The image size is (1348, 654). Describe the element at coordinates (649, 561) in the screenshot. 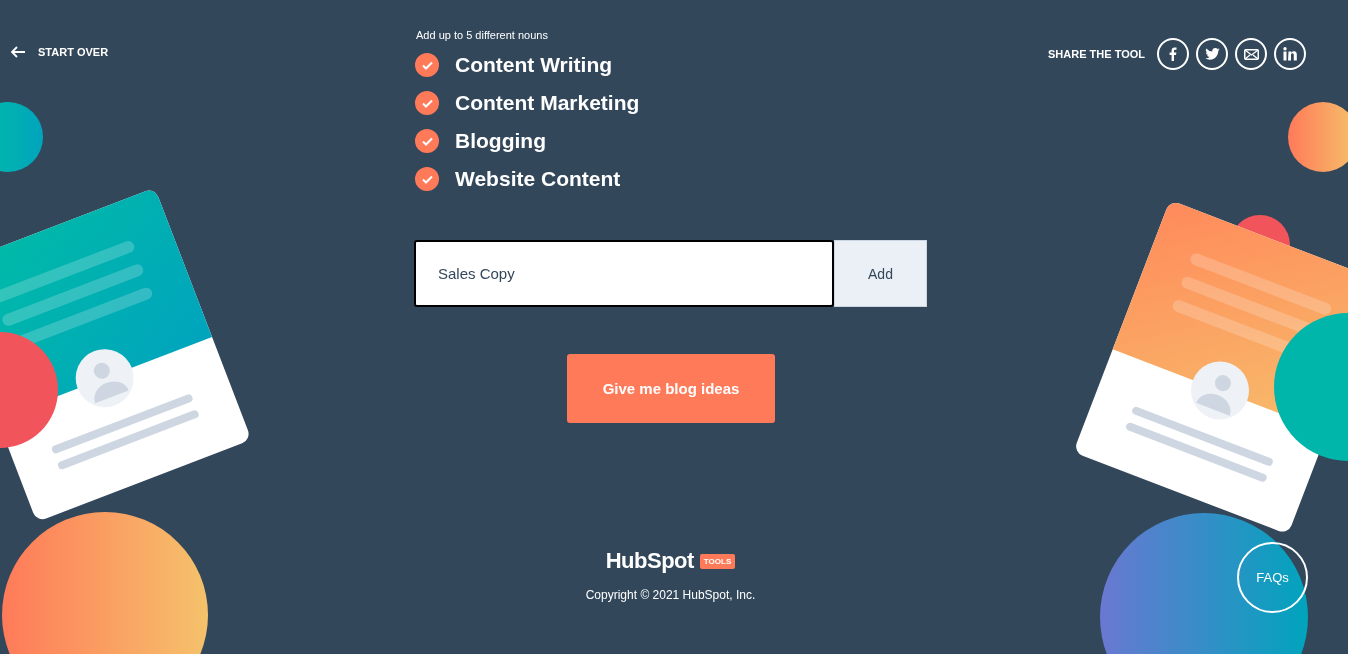

I see `logo: HubSpot` at that location.